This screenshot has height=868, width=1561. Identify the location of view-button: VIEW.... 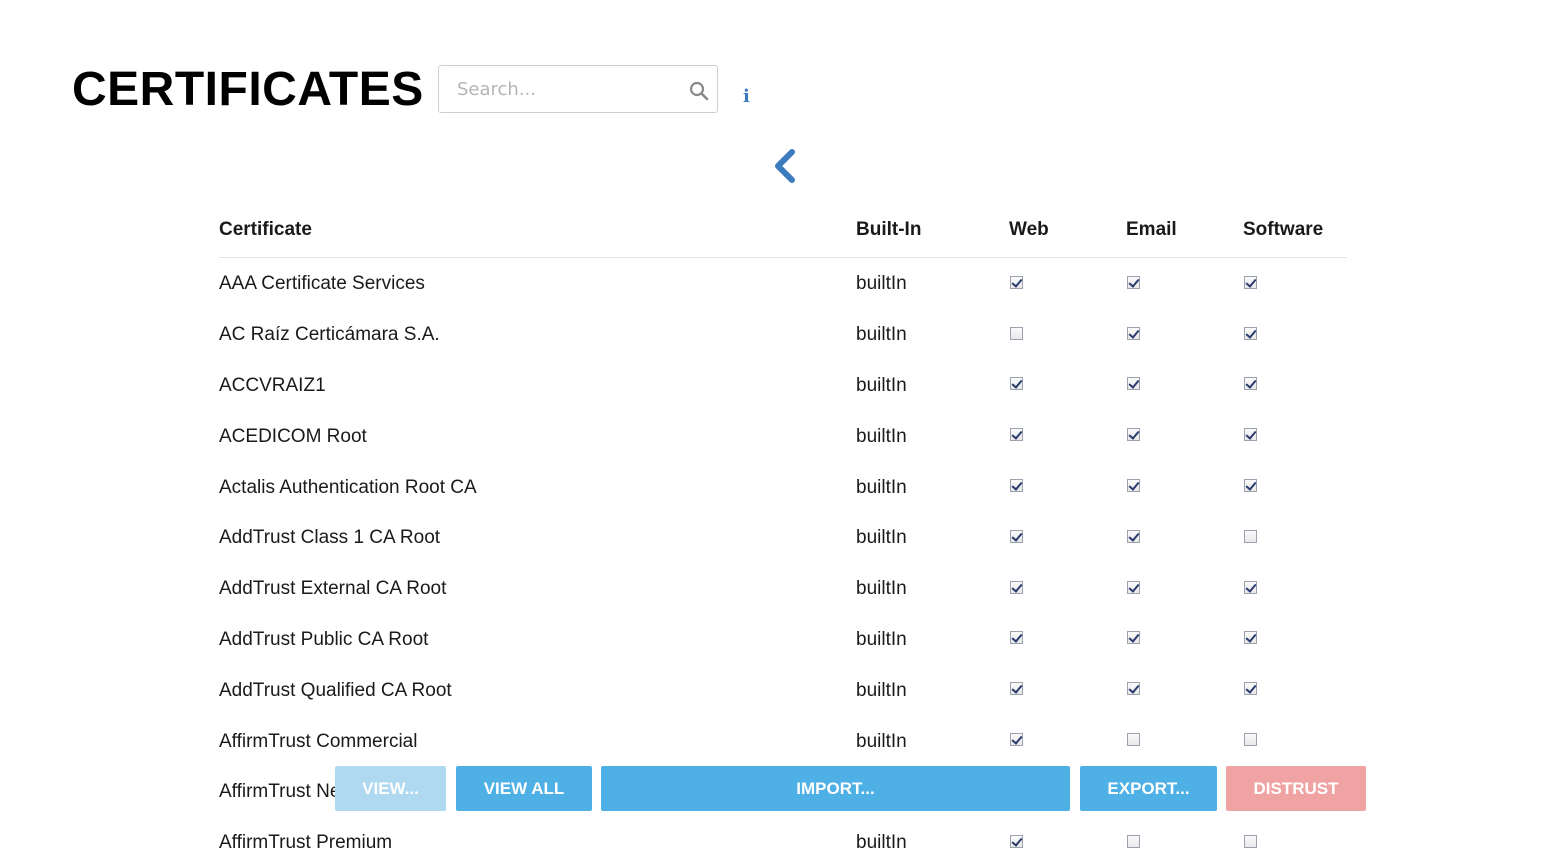
(390, 788).